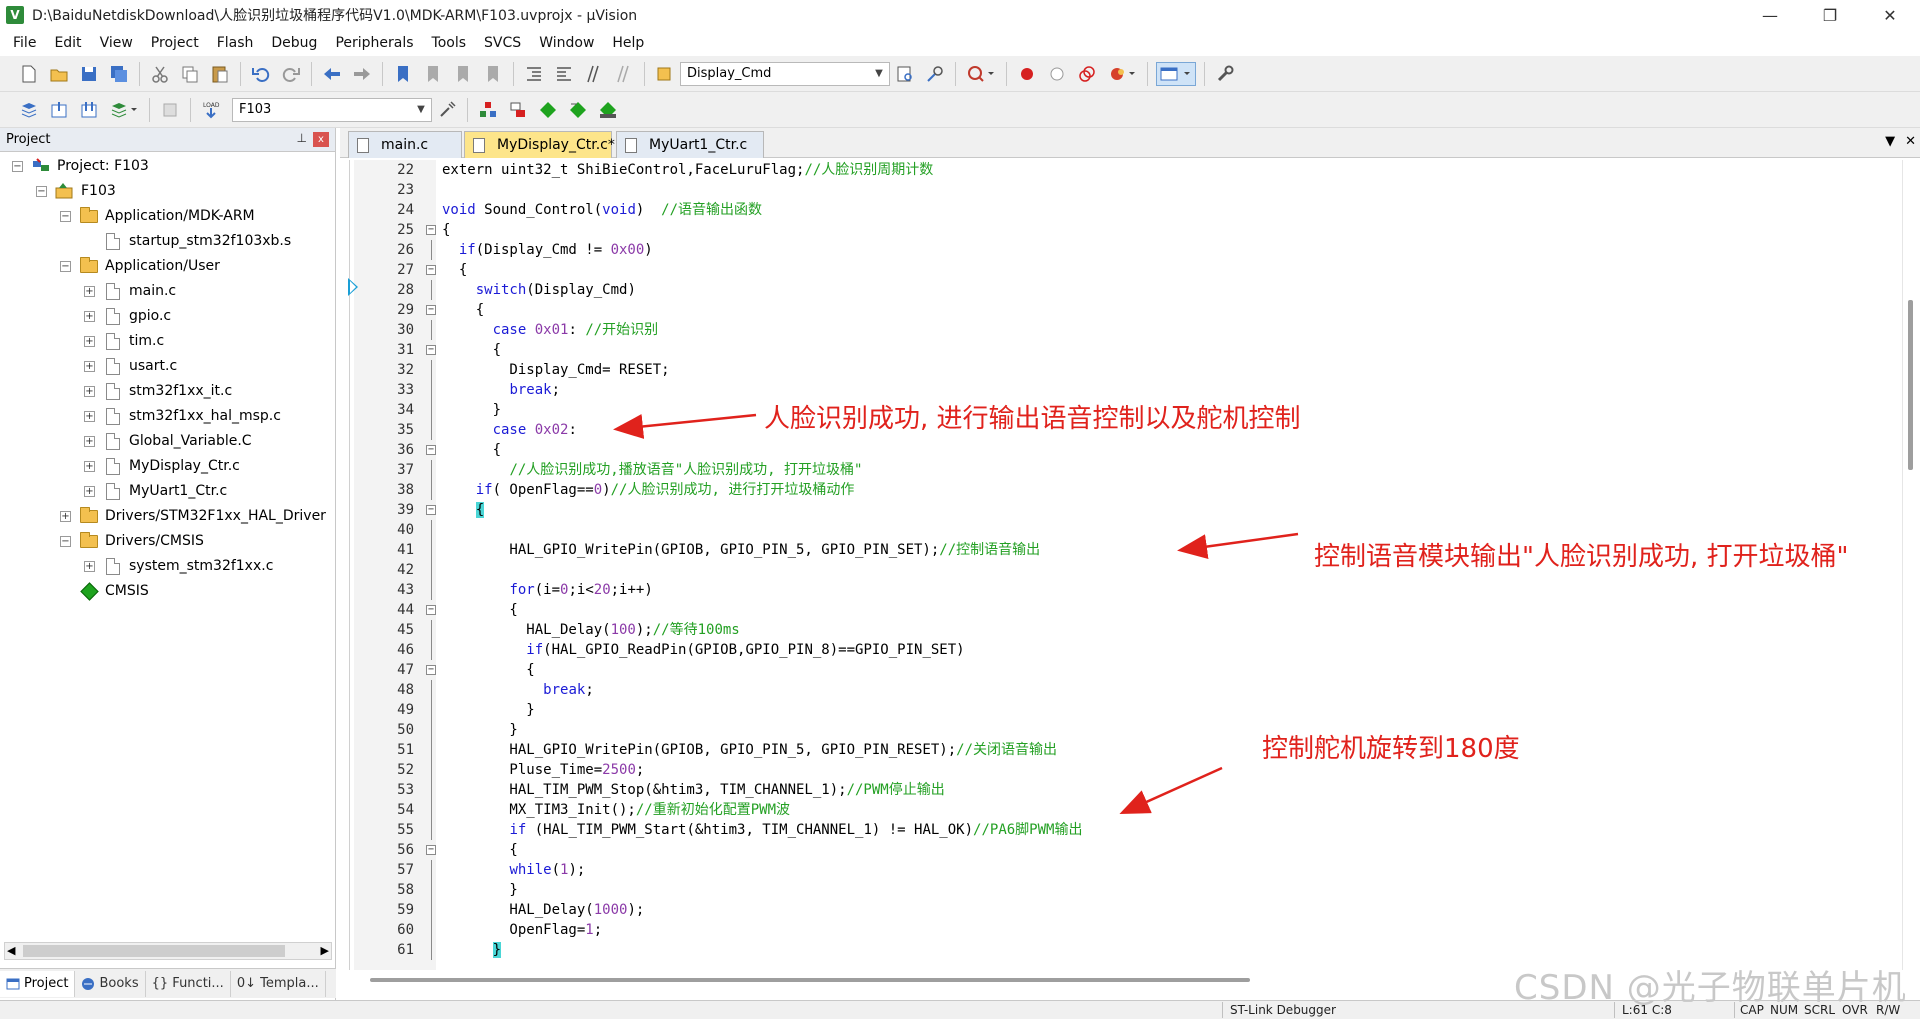 The height and width of the screenshot is (1019, 1920). What do you see at coordinates (294, 43) in the screenshot?
I see `menu-debug: Debug` at bounding box center [294, 43].